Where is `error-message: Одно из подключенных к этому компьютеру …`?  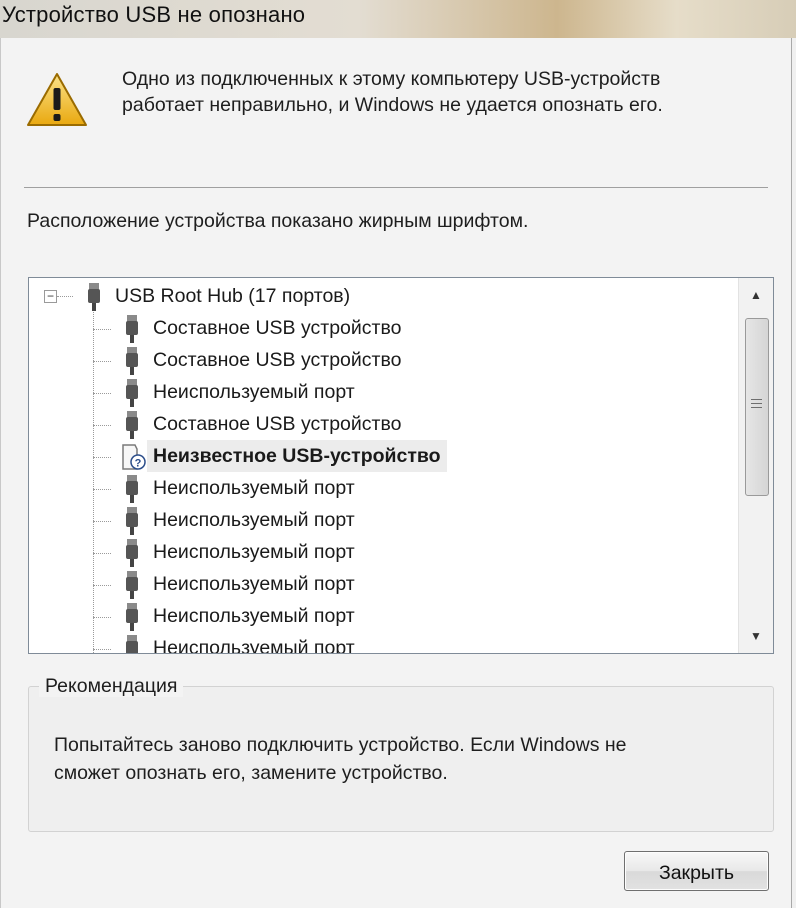 error-message: Одно из подключенных к этому компьютеру … is located at coordinates (442, 92).